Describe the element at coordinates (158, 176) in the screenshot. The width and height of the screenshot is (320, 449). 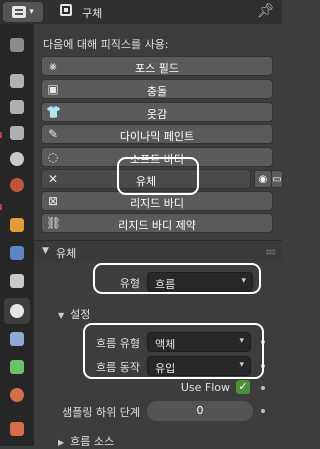
I see `fluid-button-highlight` at that location.